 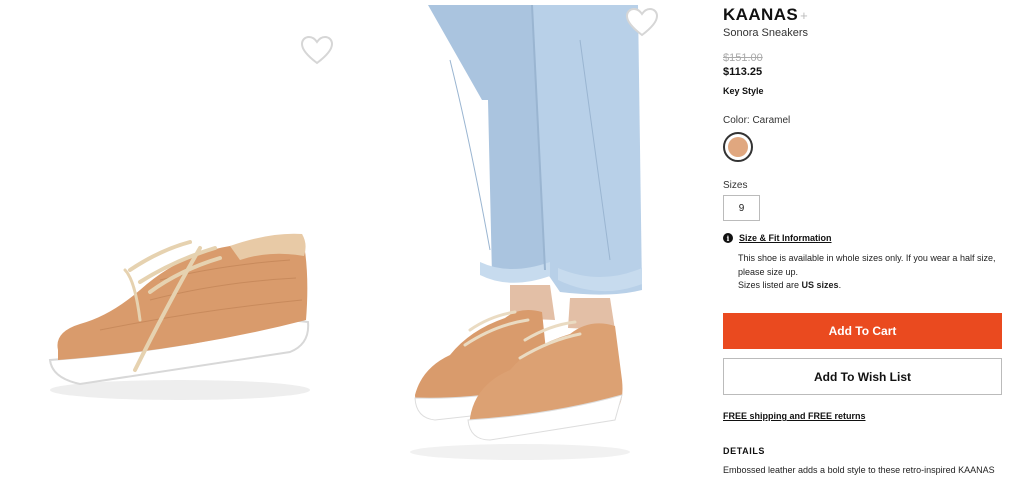 What do you see at coordinates (743, 72) in the screenshot?
I see `sale-price: $113.25` at bounding box center [743, 72].